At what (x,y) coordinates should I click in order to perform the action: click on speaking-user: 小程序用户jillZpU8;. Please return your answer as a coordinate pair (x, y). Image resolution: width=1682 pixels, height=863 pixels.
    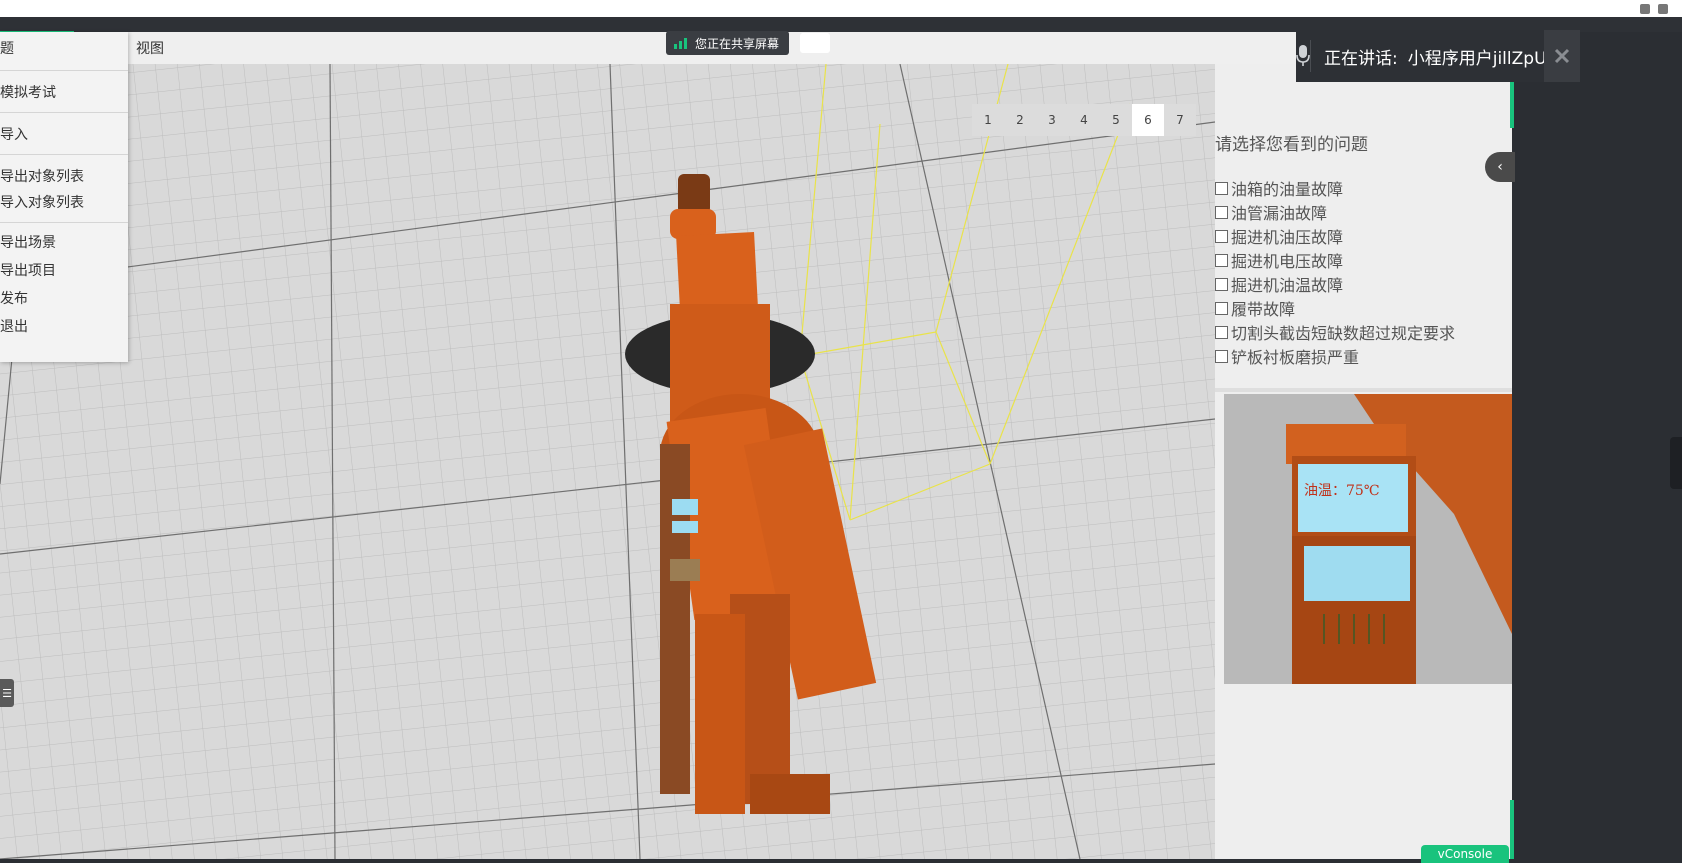
    Looking at the image, I should click on (1485, 58).